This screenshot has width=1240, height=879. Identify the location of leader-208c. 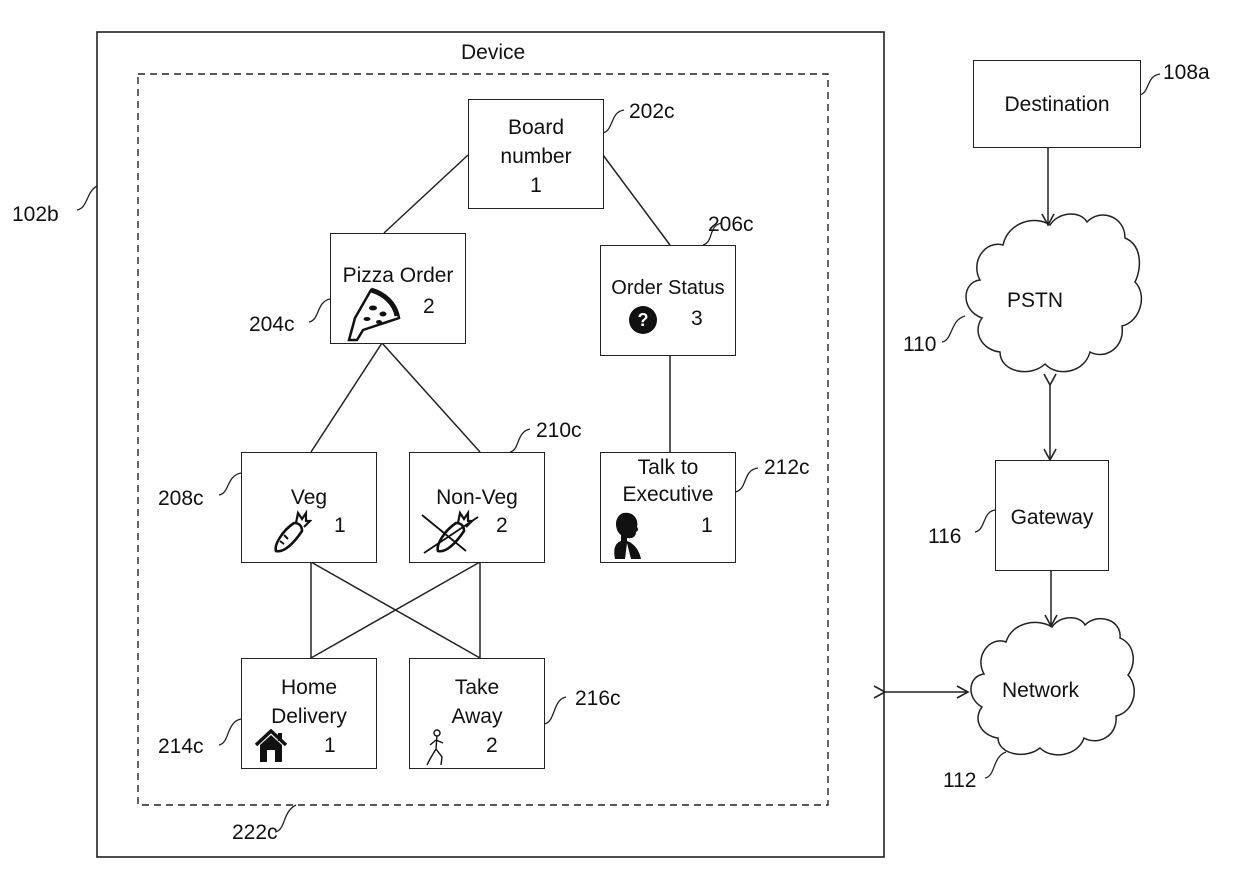
(230, 484).